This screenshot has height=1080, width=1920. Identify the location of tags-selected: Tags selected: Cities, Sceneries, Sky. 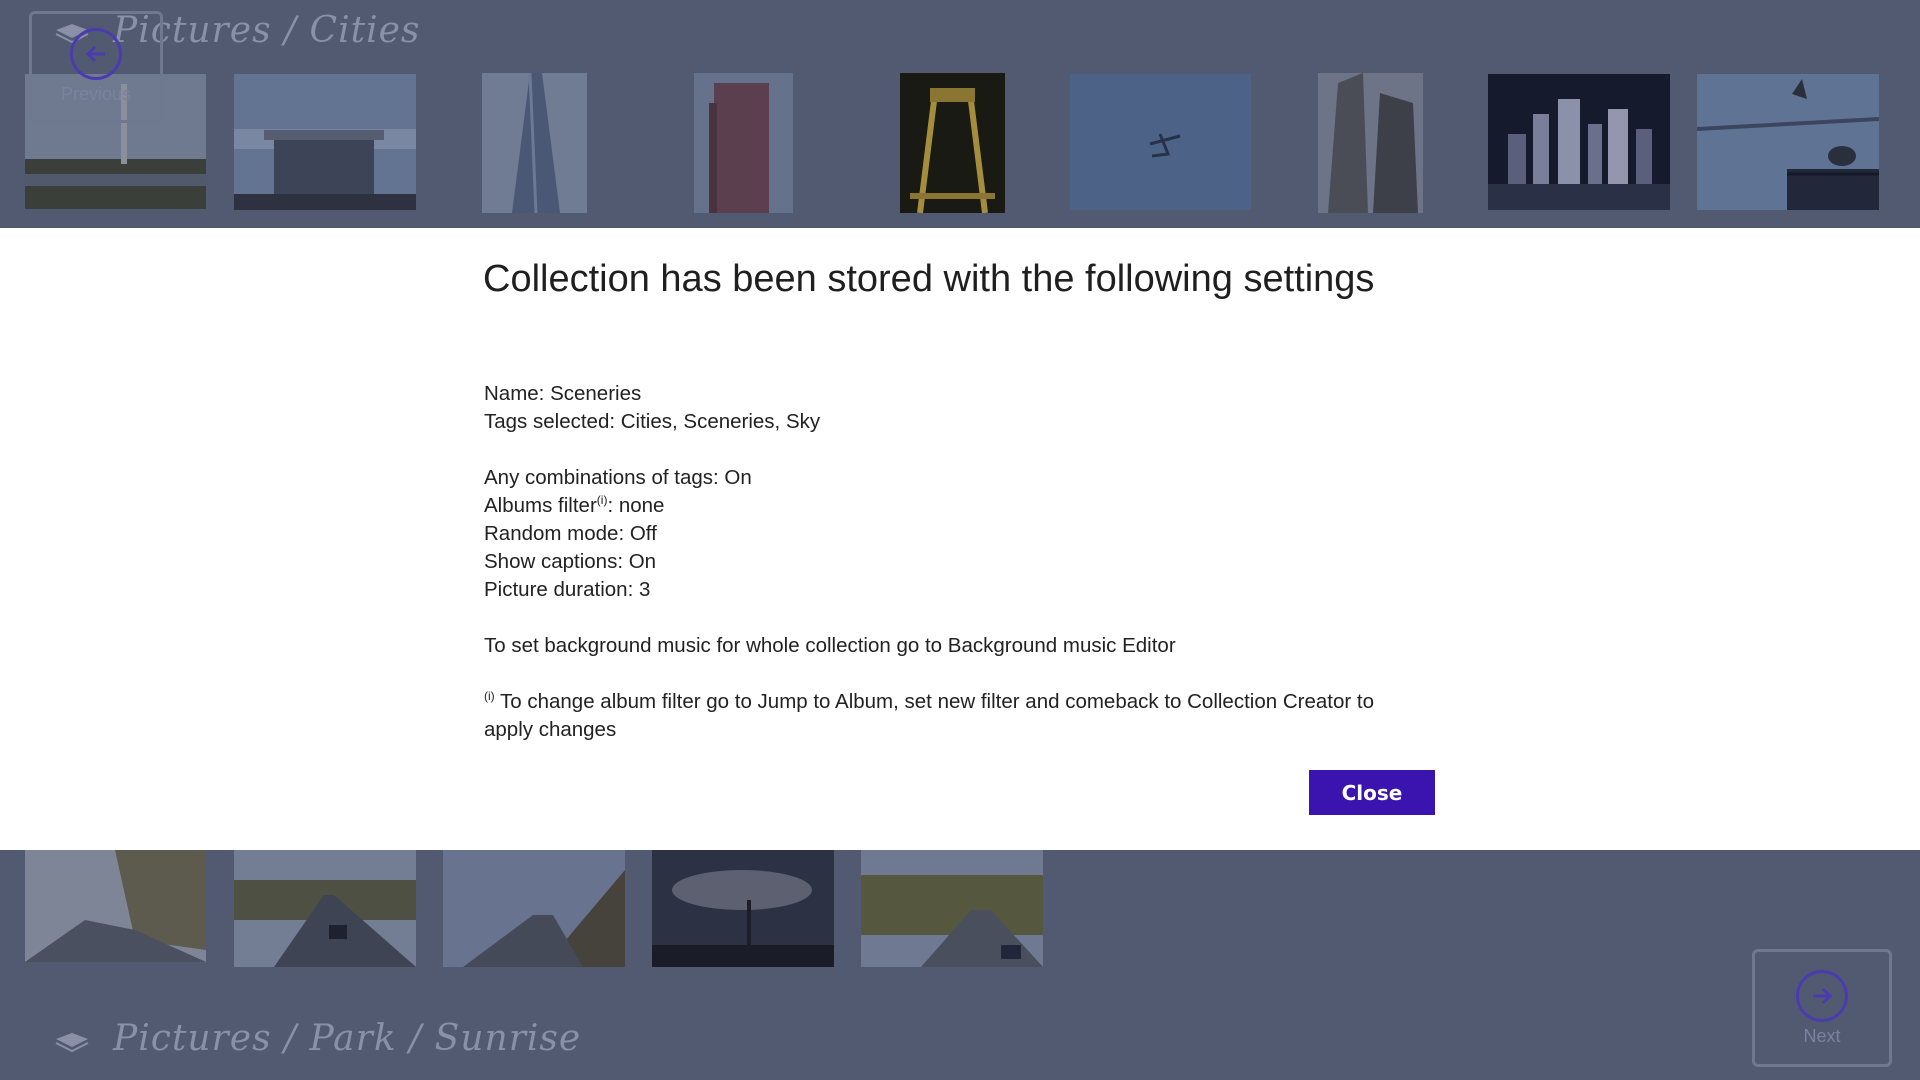
(652, 421).